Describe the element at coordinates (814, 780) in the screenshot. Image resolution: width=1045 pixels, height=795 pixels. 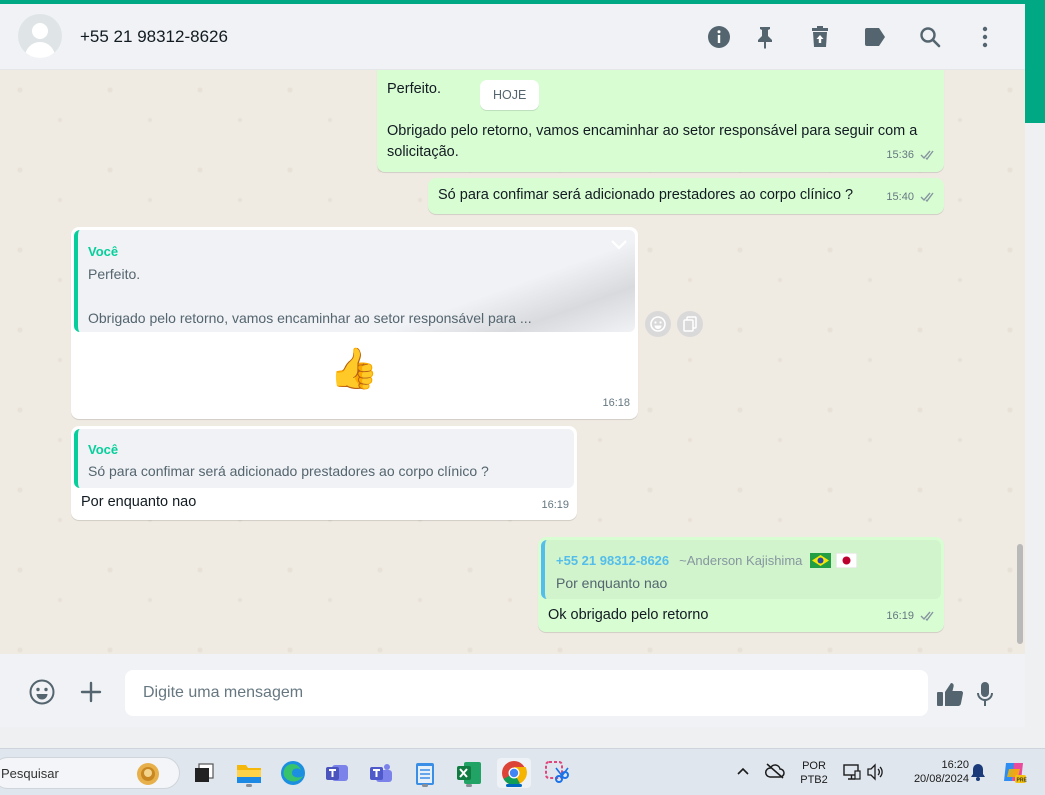
I see `keyboard-layout: PTB2` at that location.